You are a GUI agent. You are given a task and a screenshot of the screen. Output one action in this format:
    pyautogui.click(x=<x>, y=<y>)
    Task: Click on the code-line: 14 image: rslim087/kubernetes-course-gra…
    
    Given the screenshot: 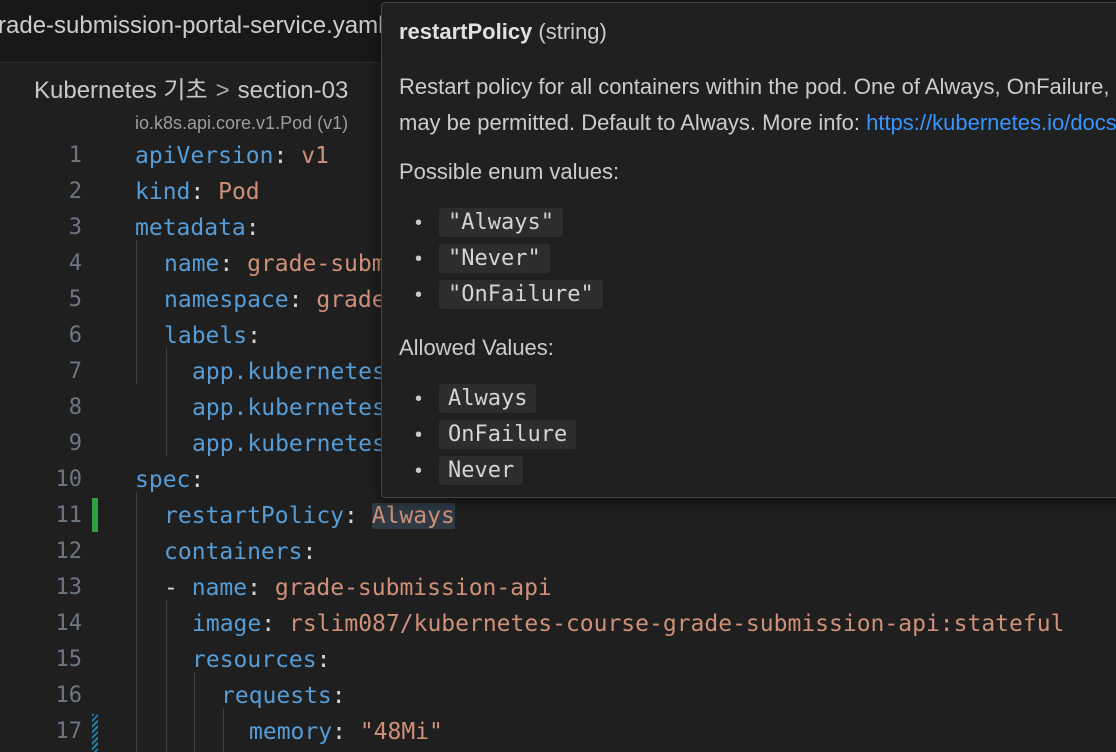 What is the action you would take?
    pyautogui.click(x=558, y=624)
    